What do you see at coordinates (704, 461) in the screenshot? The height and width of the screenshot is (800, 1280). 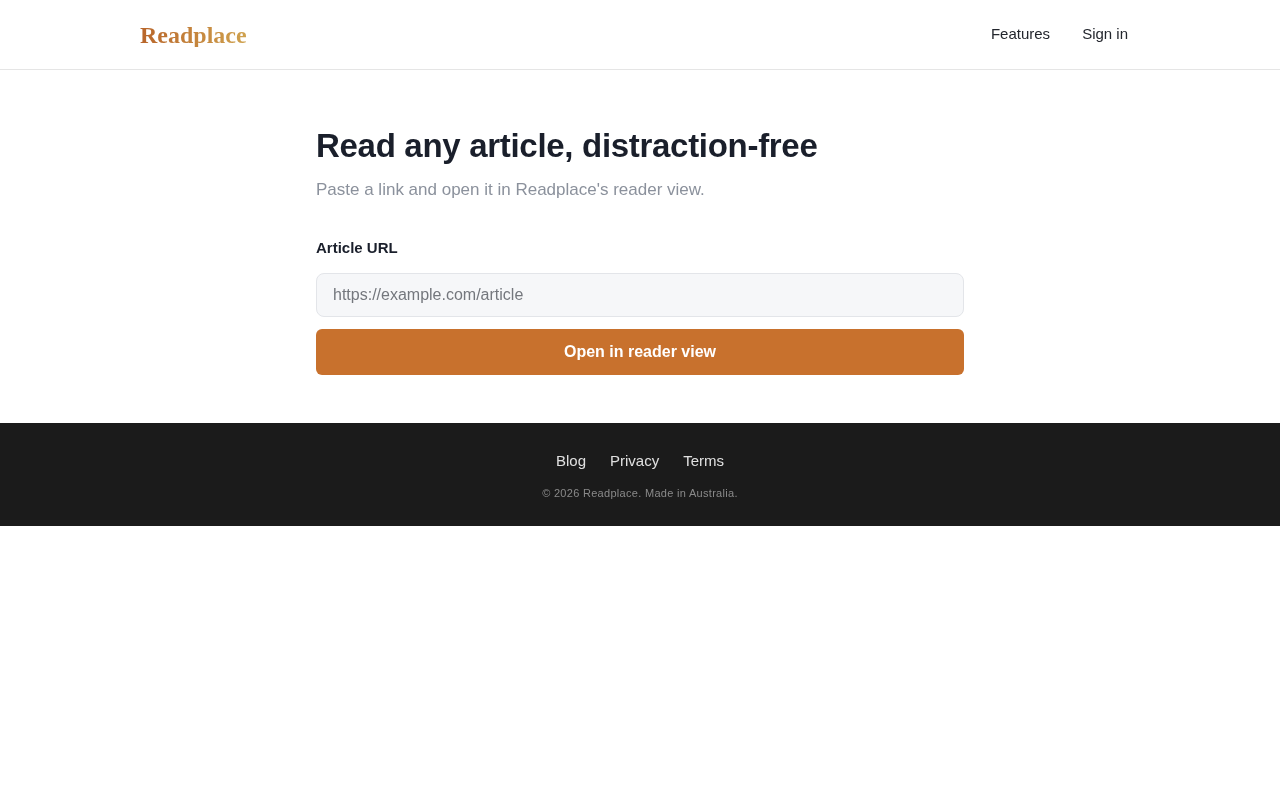 I see `footer-link: Terms` at bounding box center [704, 461].